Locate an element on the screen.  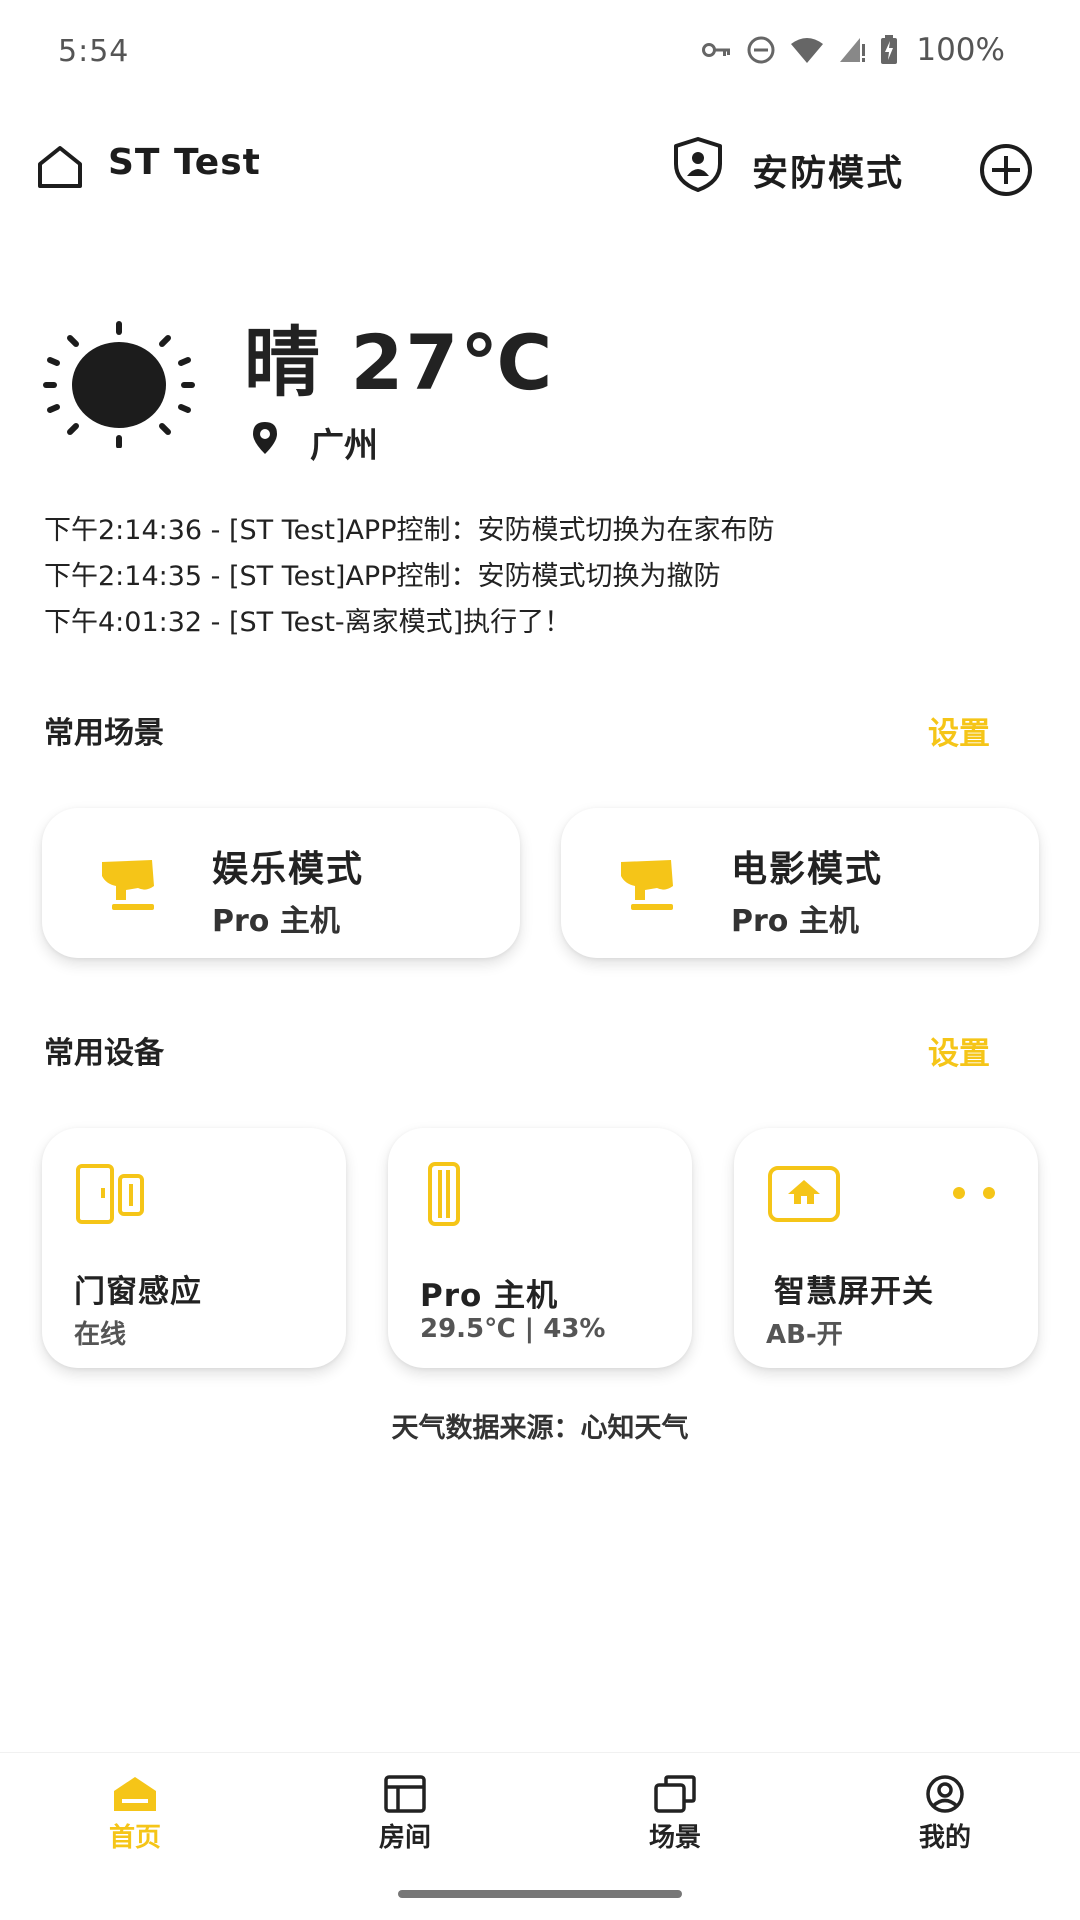
more-dots-icon is located at coordinates (975, 1193).